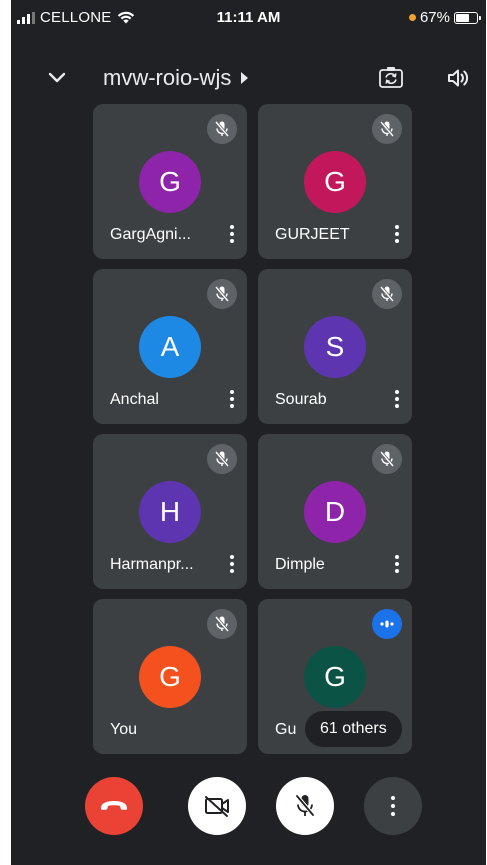 This screenshot has height=865, width=487. What do you see at coordinates (248, 17) in the screenshot?
I see `status-bar: CELLONE 11:11 AM 67%` at bounding box center [248, 17].